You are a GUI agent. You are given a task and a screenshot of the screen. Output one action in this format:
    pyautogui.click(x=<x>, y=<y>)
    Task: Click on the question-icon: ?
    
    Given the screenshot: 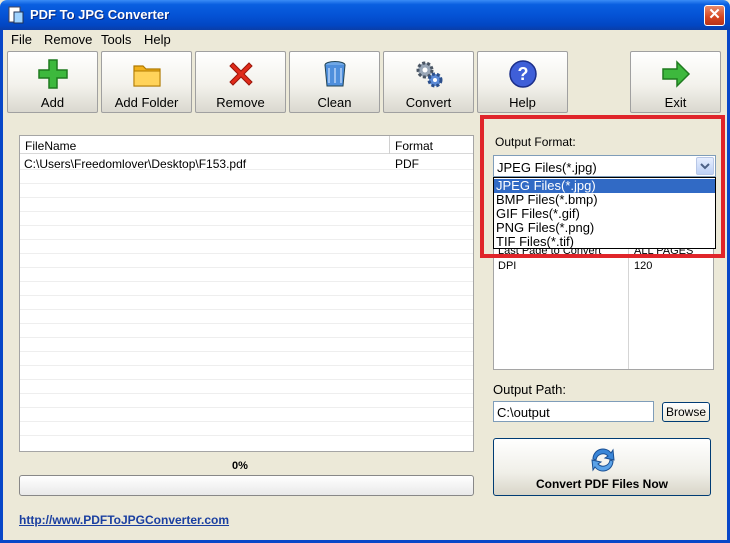 What is the action you would take?
    pyautogui.click(x=523, y=74)
    